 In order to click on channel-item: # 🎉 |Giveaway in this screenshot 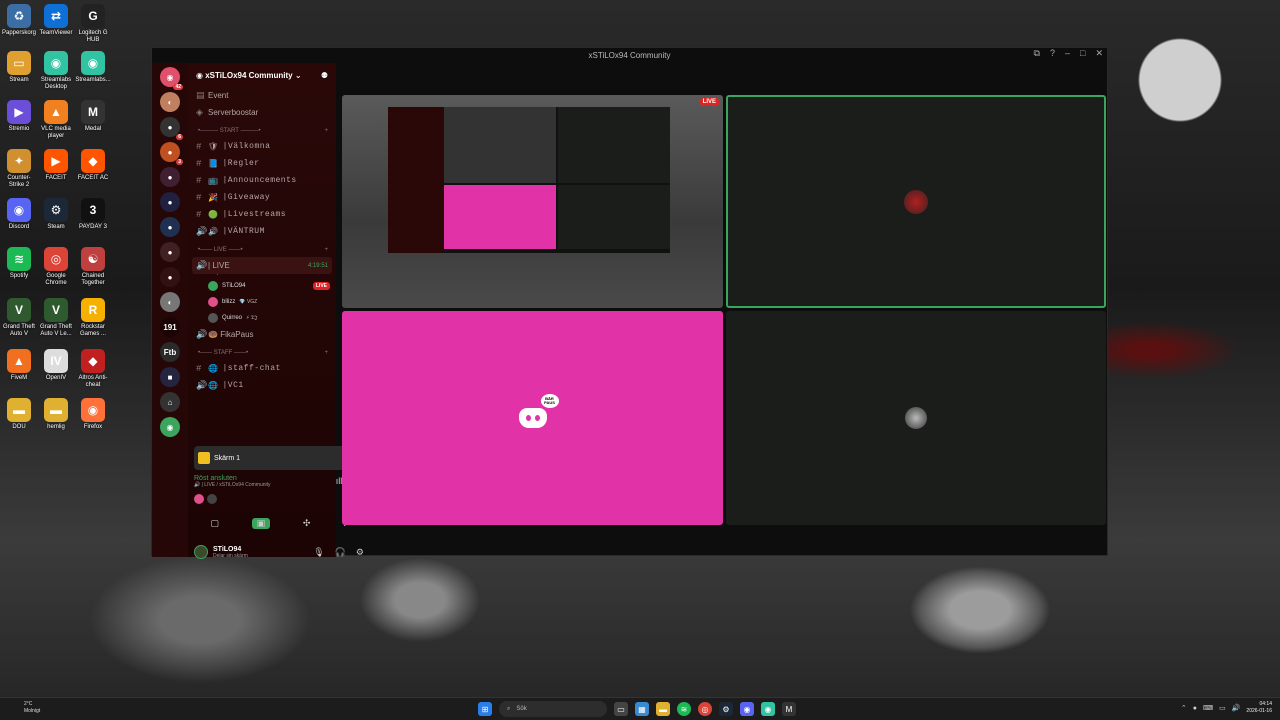, I will do `click(262, 197)`.